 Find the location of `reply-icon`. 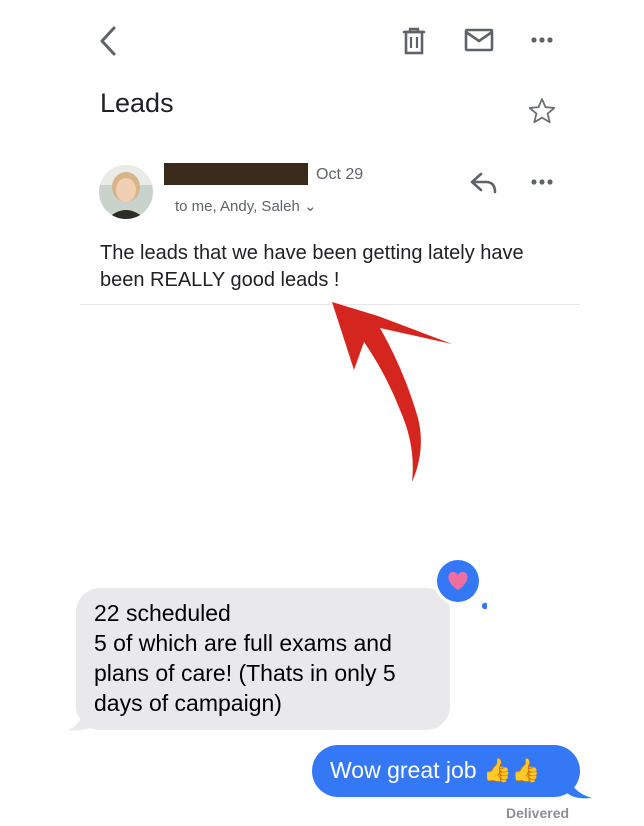

reply-icon is located at coordinates (484, 183).